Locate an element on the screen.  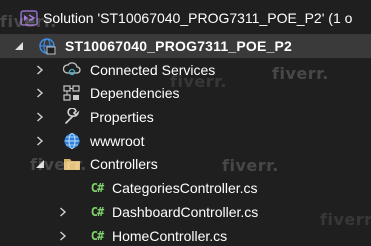
tree-item-dependencies: Dependencies is located at coordinates (185, 93).